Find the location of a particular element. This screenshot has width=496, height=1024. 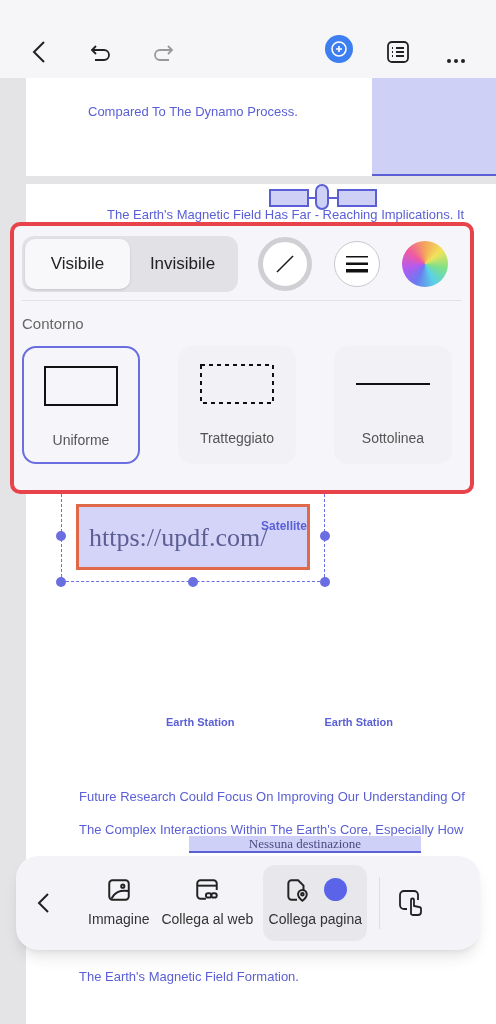

toolbar-item: Immagine is located at coordinates (119, 903).